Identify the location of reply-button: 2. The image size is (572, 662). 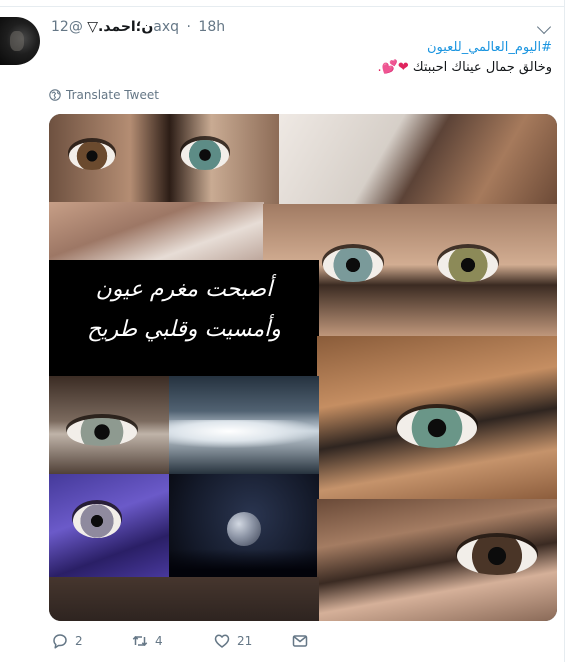
(67, 641).